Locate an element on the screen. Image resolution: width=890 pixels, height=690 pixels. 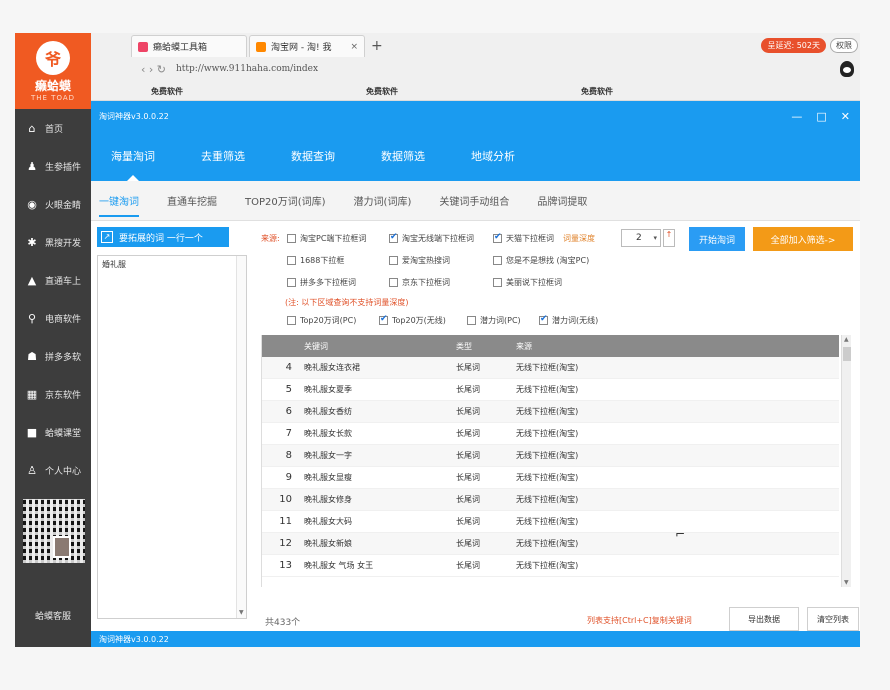
textarea-scrollbar: ▼ is located at coordinates (241, 437).